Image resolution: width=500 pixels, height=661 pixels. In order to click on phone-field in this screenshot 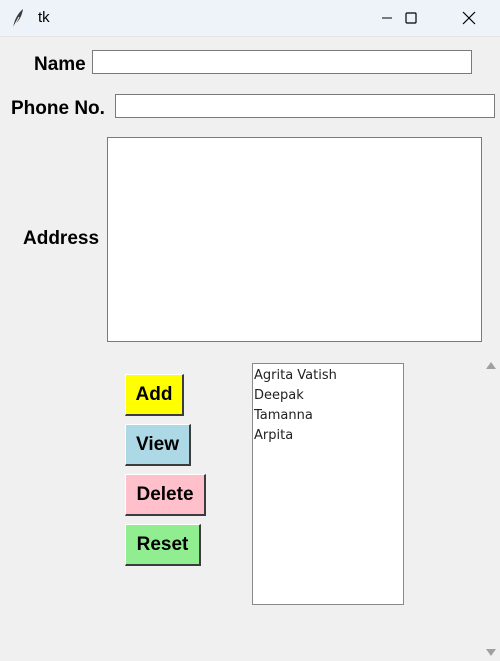, I will do `click(305, 106)`.